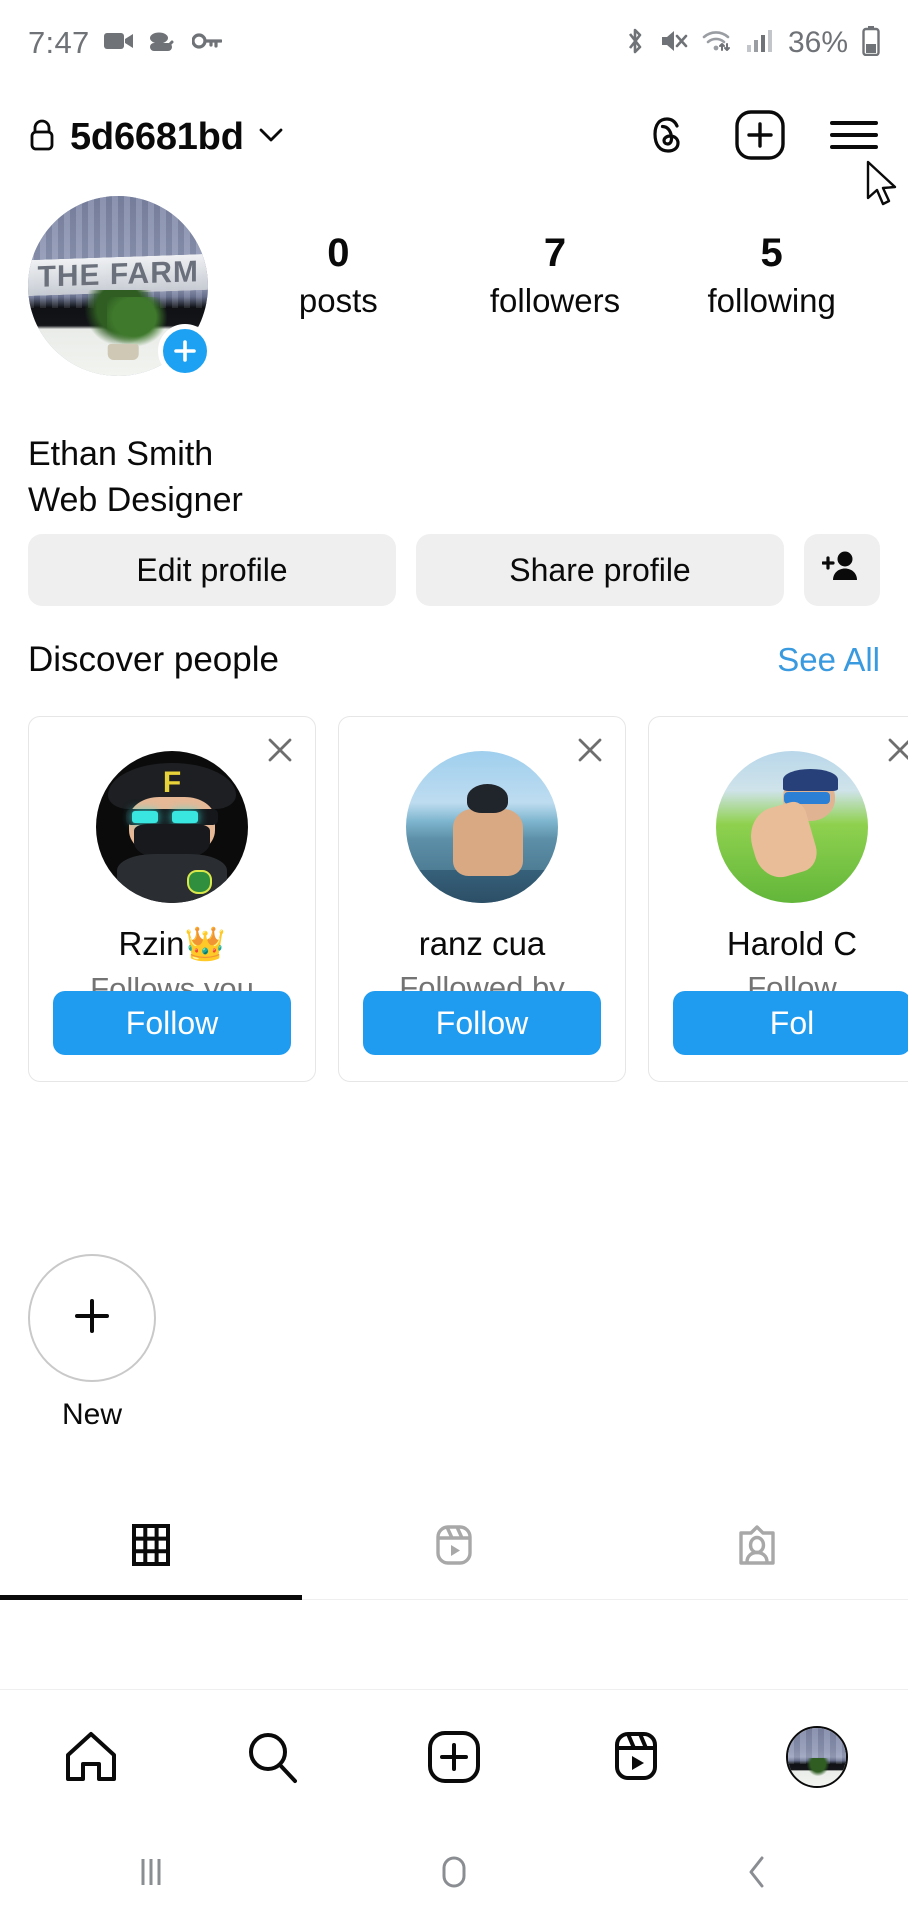 The height and width of the screenshot is (1920, 908). I want to click on profile-avatar-wrap, so click(120, 287).